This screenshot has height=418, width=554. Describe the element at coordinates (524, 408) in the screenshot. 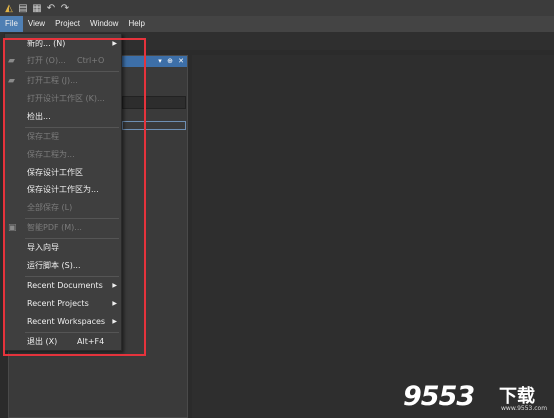

I see `watermark-sub: www.9553.com` at that location.